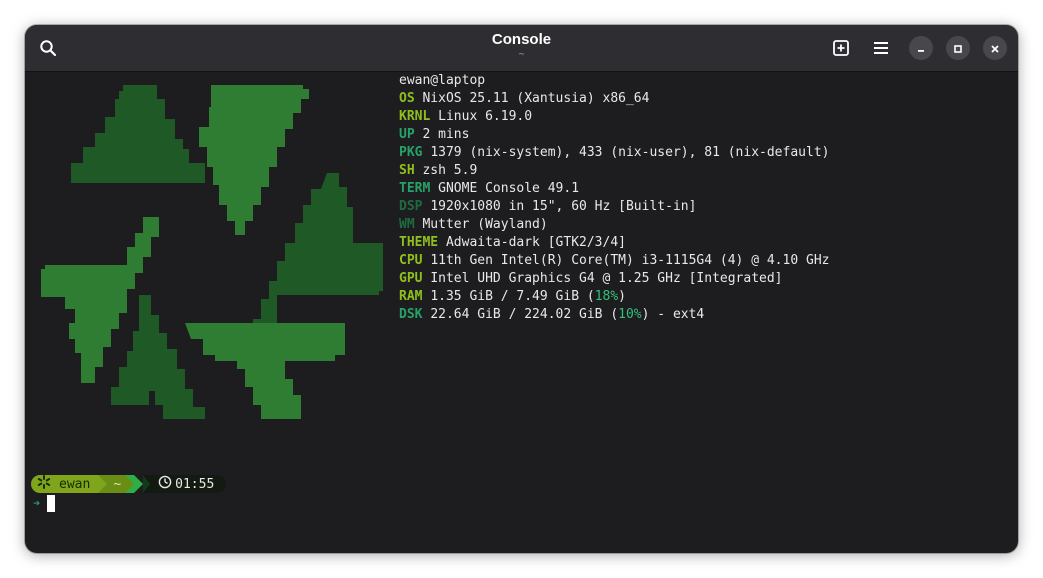 Image resolution: width=1043 pixels, height=578 pixels. I want to click on hamburger-menu-icon, so click(881, 48).